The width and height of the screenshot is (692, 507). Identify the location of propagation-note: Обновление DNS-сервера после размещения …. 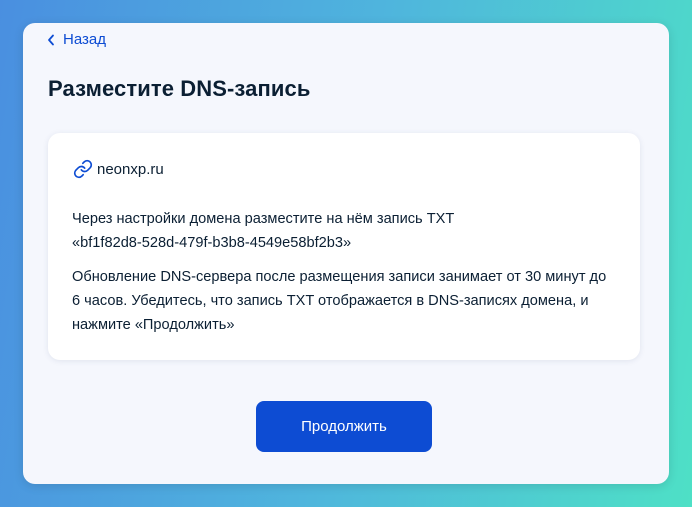
(339, 301).